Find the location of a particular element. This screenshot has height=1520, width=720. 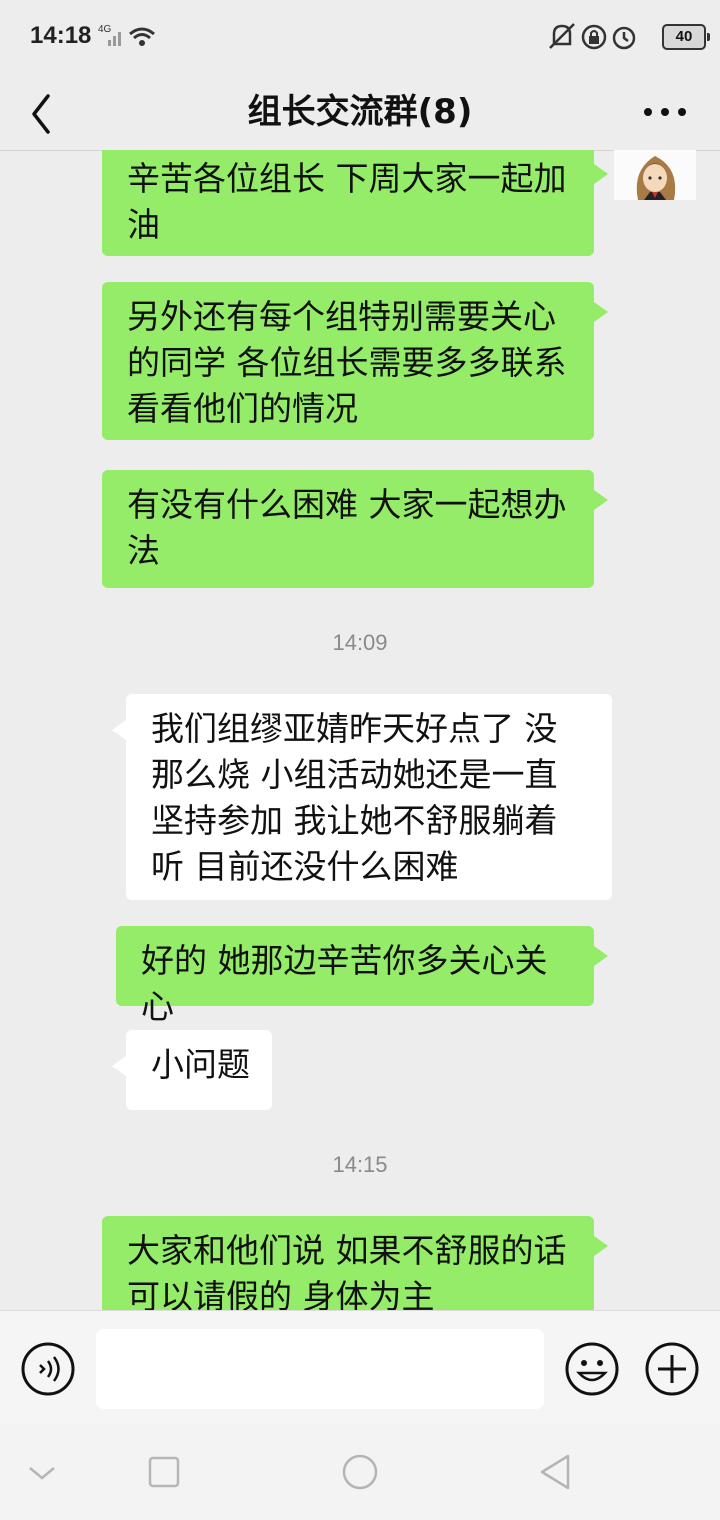

chat-header: 组长交流群(8) is located at coordinates (360, 111).